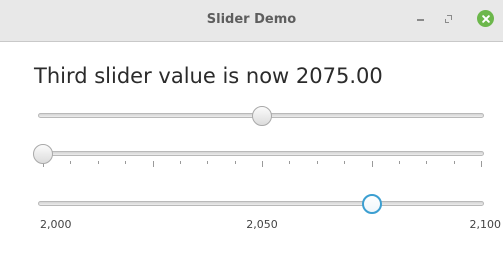 This screenshot has width=503, height=258. What do you see at coordinates (421, 19) in the screenshot?
I see `minimize-icon` at bounding box center [421, 19].